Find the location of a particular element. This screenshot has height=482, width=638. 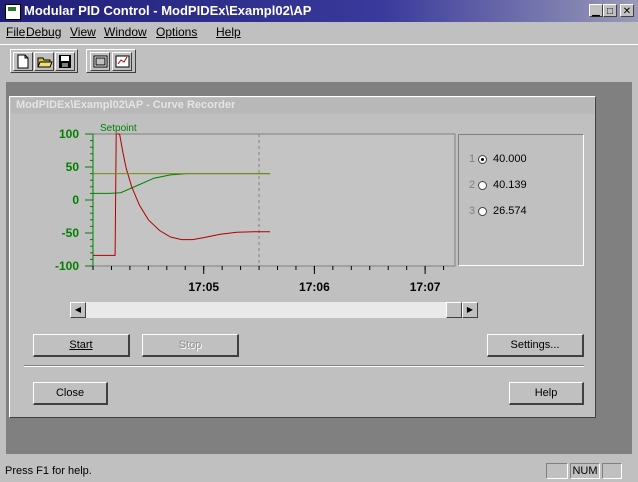

channel-row: 2 40.139 is located at coordinates (498, 185).